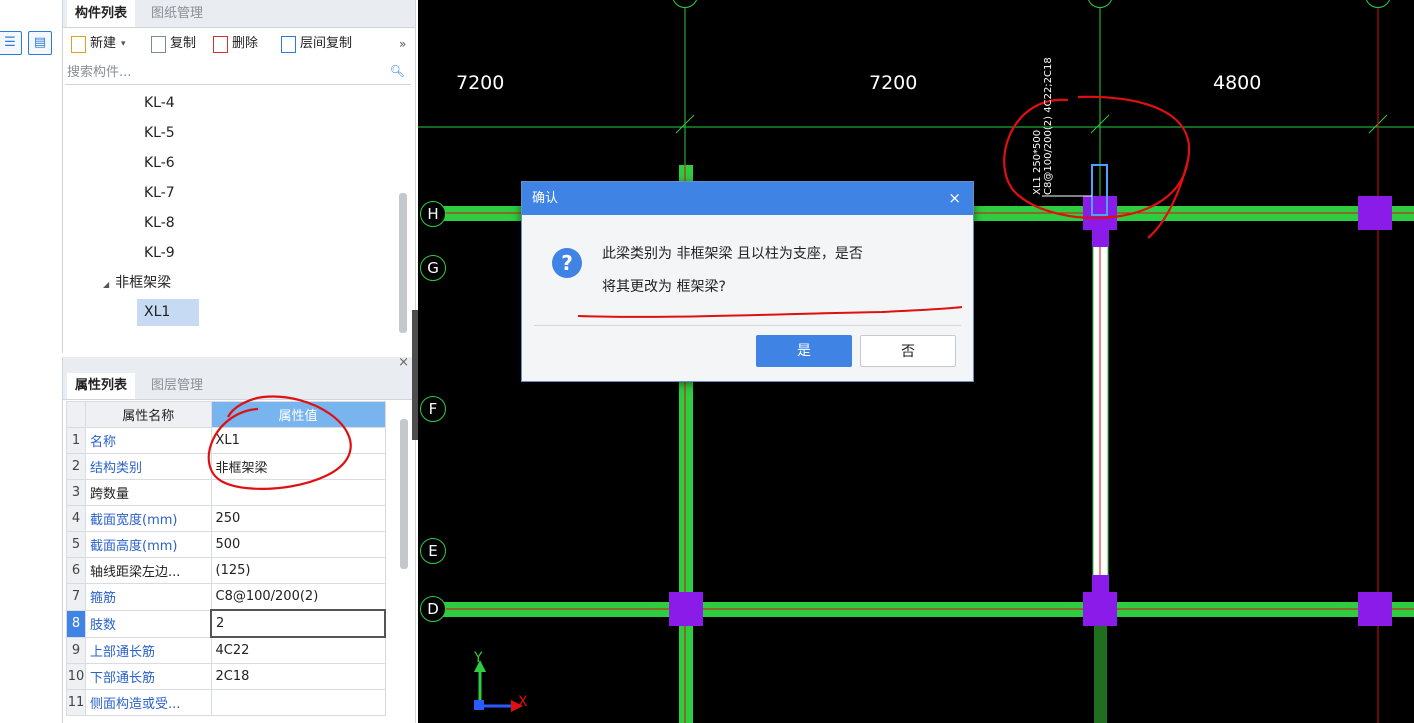 The height and width of the screenshot is (723, 1414). What do you see at coordinates (159, 103) in the screenshot?
I see `tree-item-kl4: KL-4` at bounding box center [159, 103].